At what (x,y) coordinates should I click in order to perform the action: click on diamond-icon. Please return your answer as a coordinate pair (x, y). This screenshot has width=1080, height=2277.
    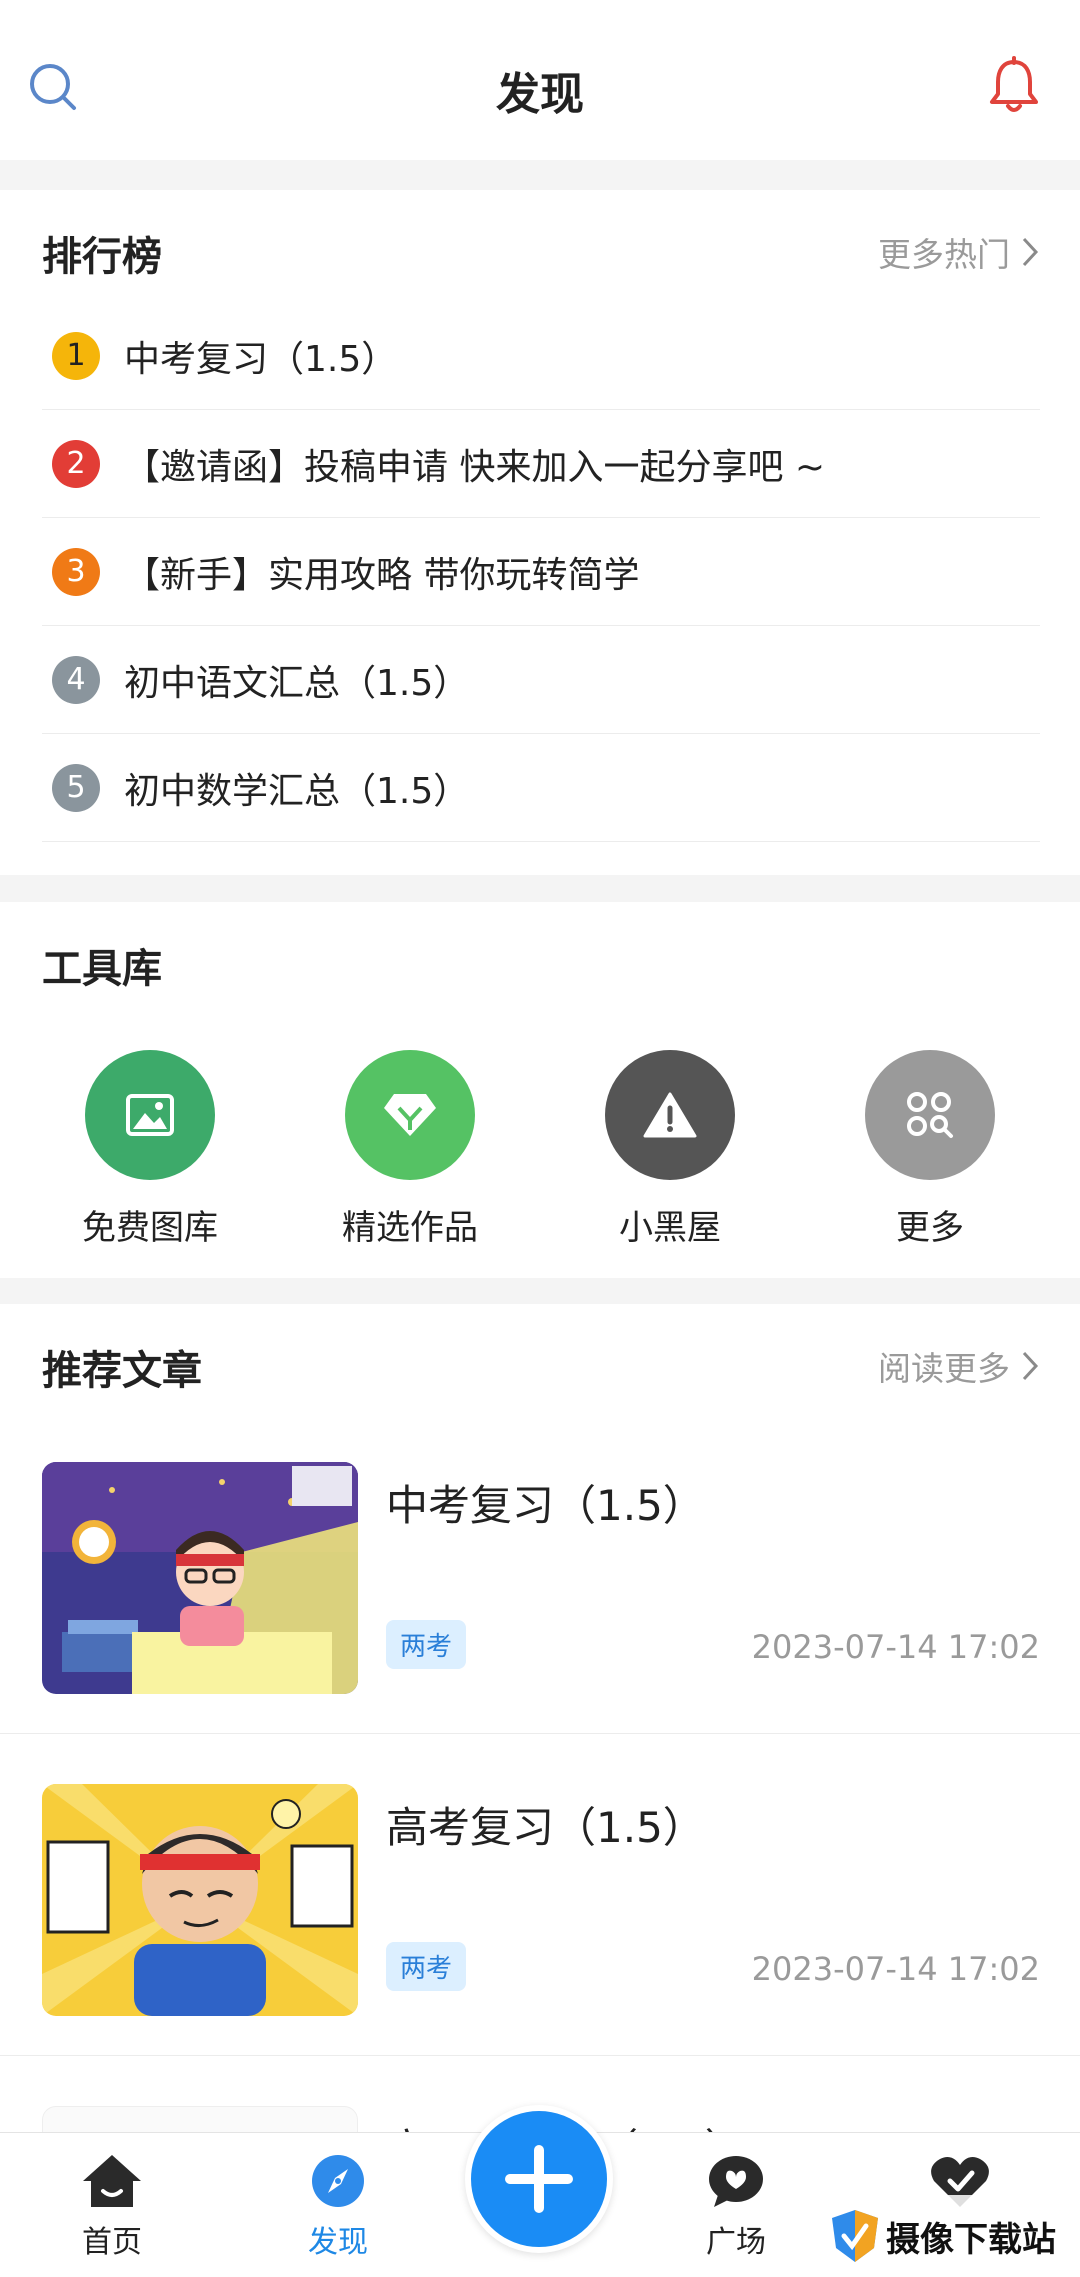
    Looking at the image, I should click on (410, 1115).